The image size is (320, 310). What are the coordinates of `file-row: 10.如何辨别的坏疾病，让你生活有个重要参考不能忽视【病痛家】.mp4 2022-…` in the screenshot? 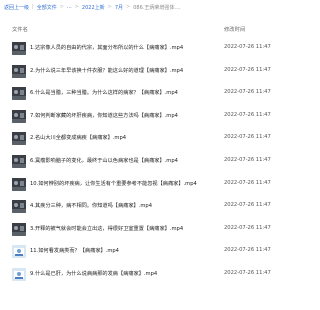 It's located at (158, 186).